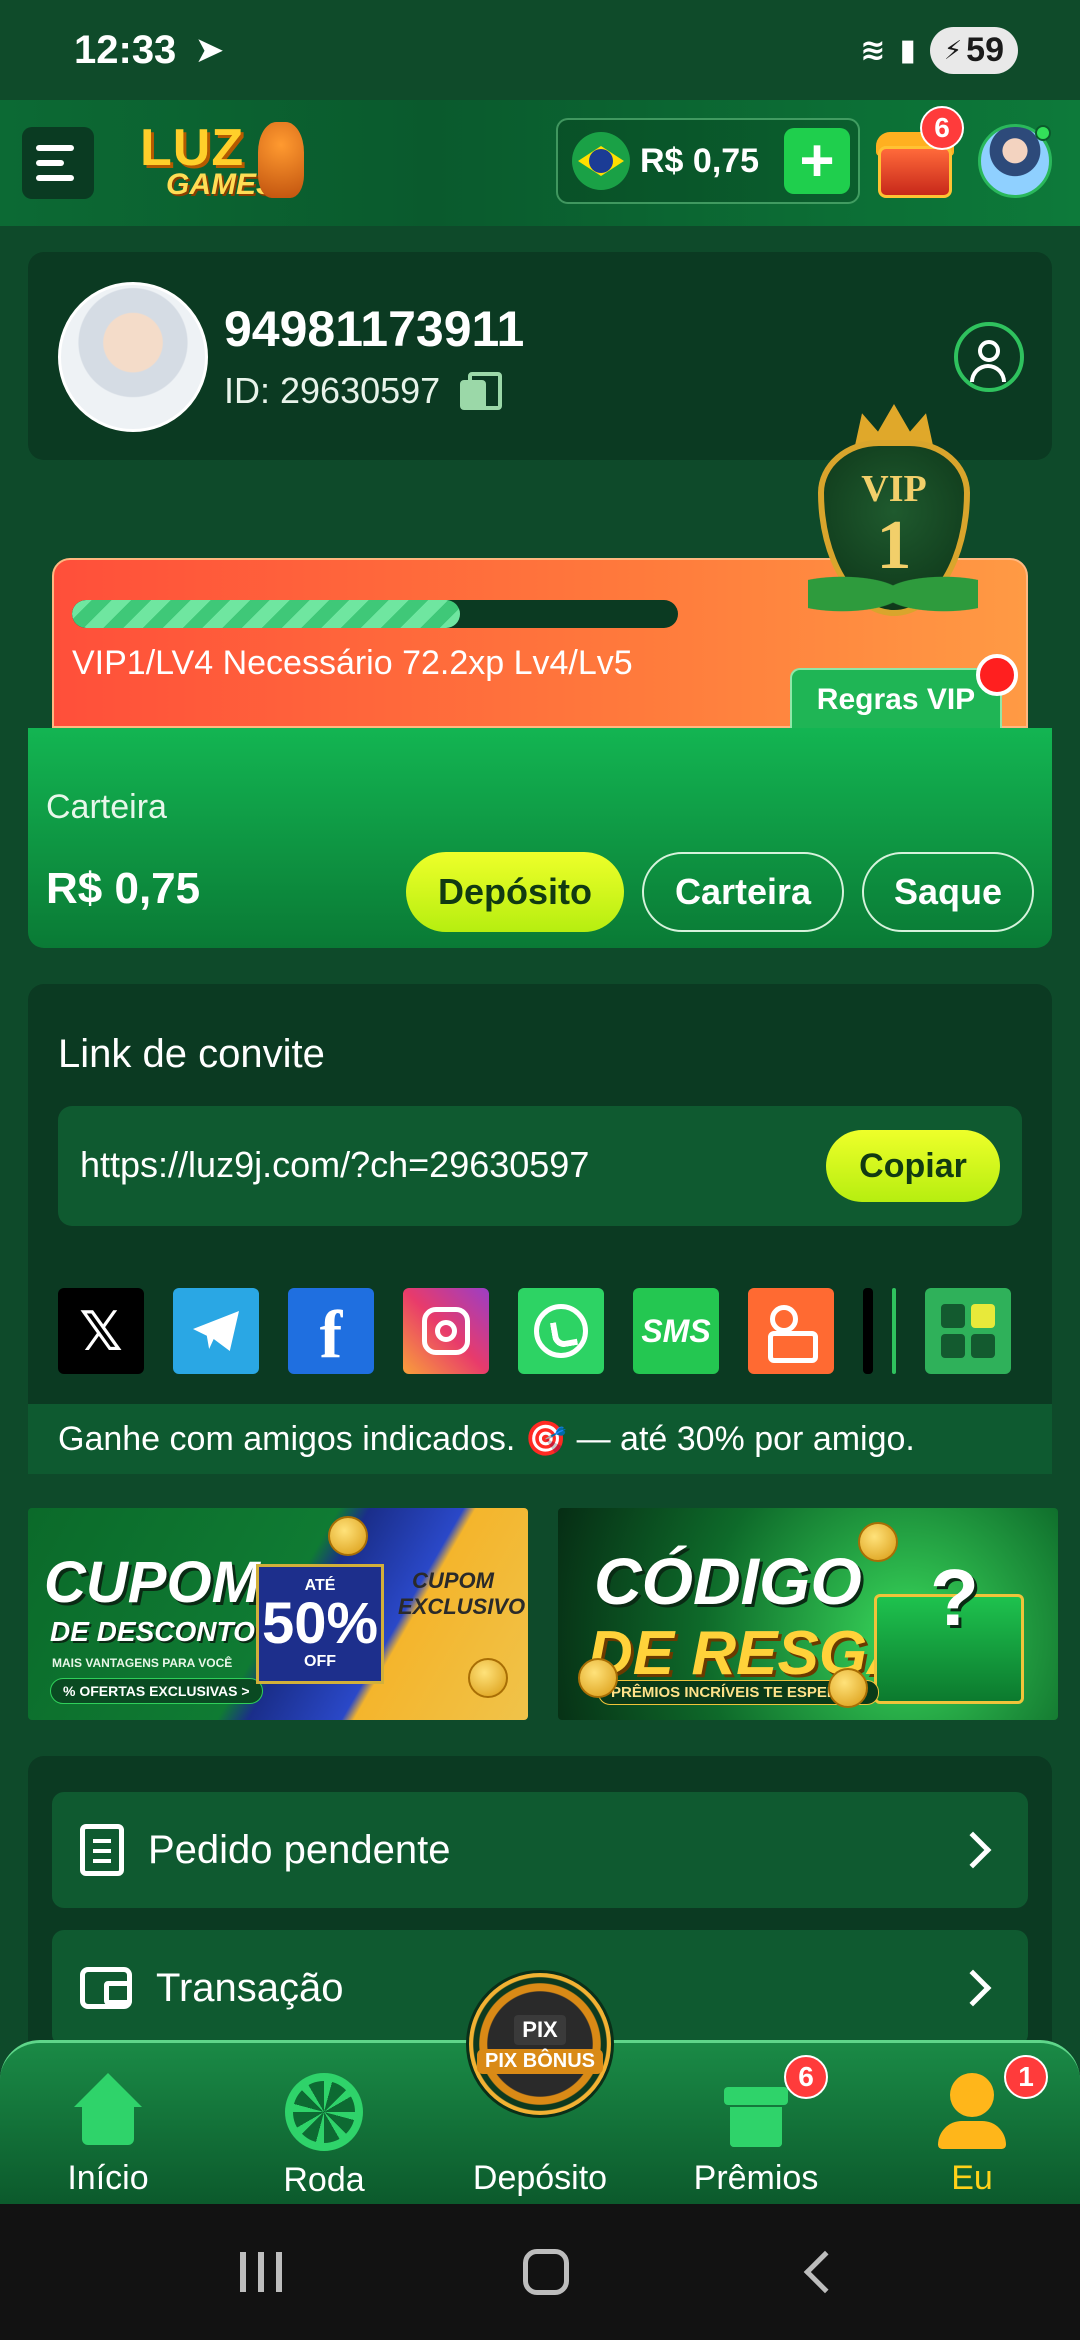 The width and height of the screenshot is (1080, 2340). What do you see at coordinates (540, 50) in the screenshot?
I see `status-bar: 12:33 ➤ ≋ ▮ ⚡ 59` at bounding box center [540, 50].